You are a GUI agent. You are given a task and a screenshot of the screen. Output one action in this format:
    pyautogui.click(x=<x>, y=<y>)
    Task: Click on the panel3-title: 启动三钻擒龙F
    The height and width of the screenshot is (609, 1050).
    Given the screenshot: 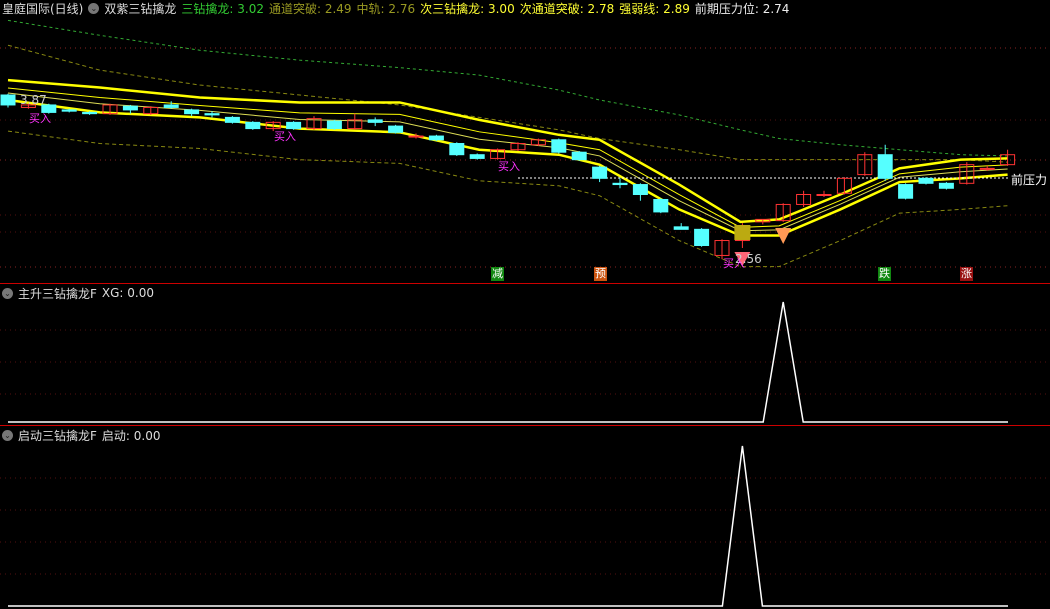 What is the action you would take?
    pyautogui.click(x=57, y=435)
    